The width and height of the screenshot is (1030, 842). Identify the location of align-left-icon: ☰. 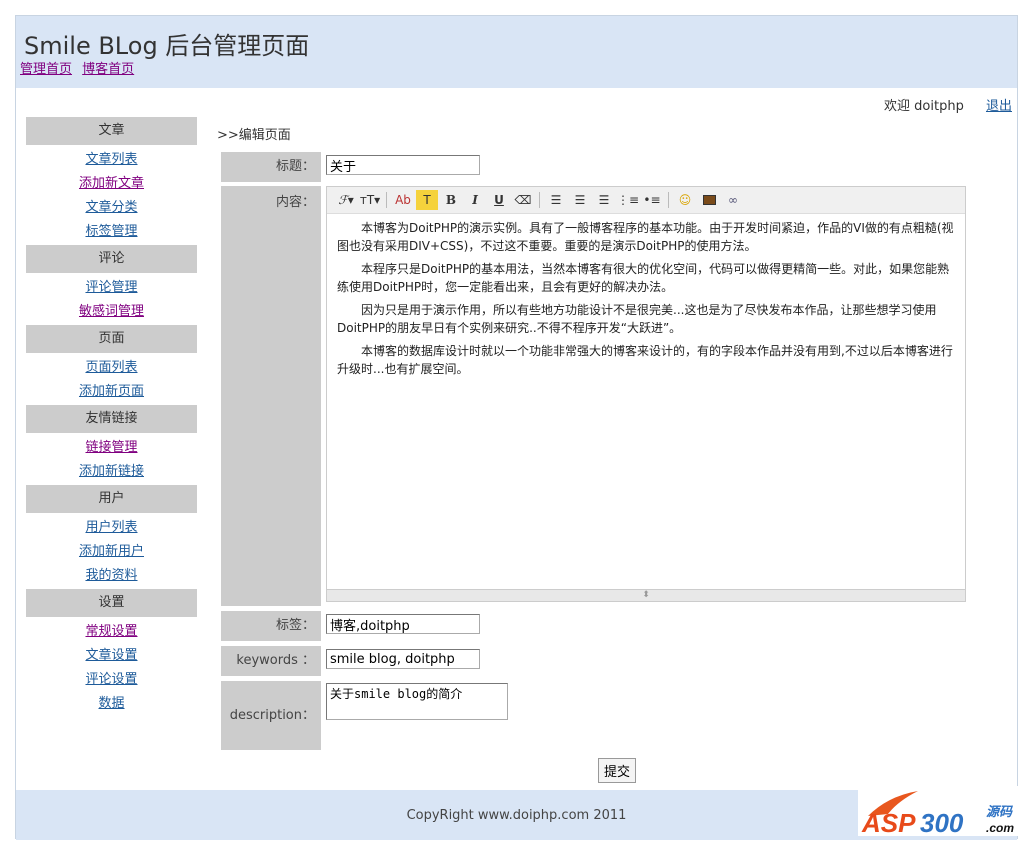
(556, 200).